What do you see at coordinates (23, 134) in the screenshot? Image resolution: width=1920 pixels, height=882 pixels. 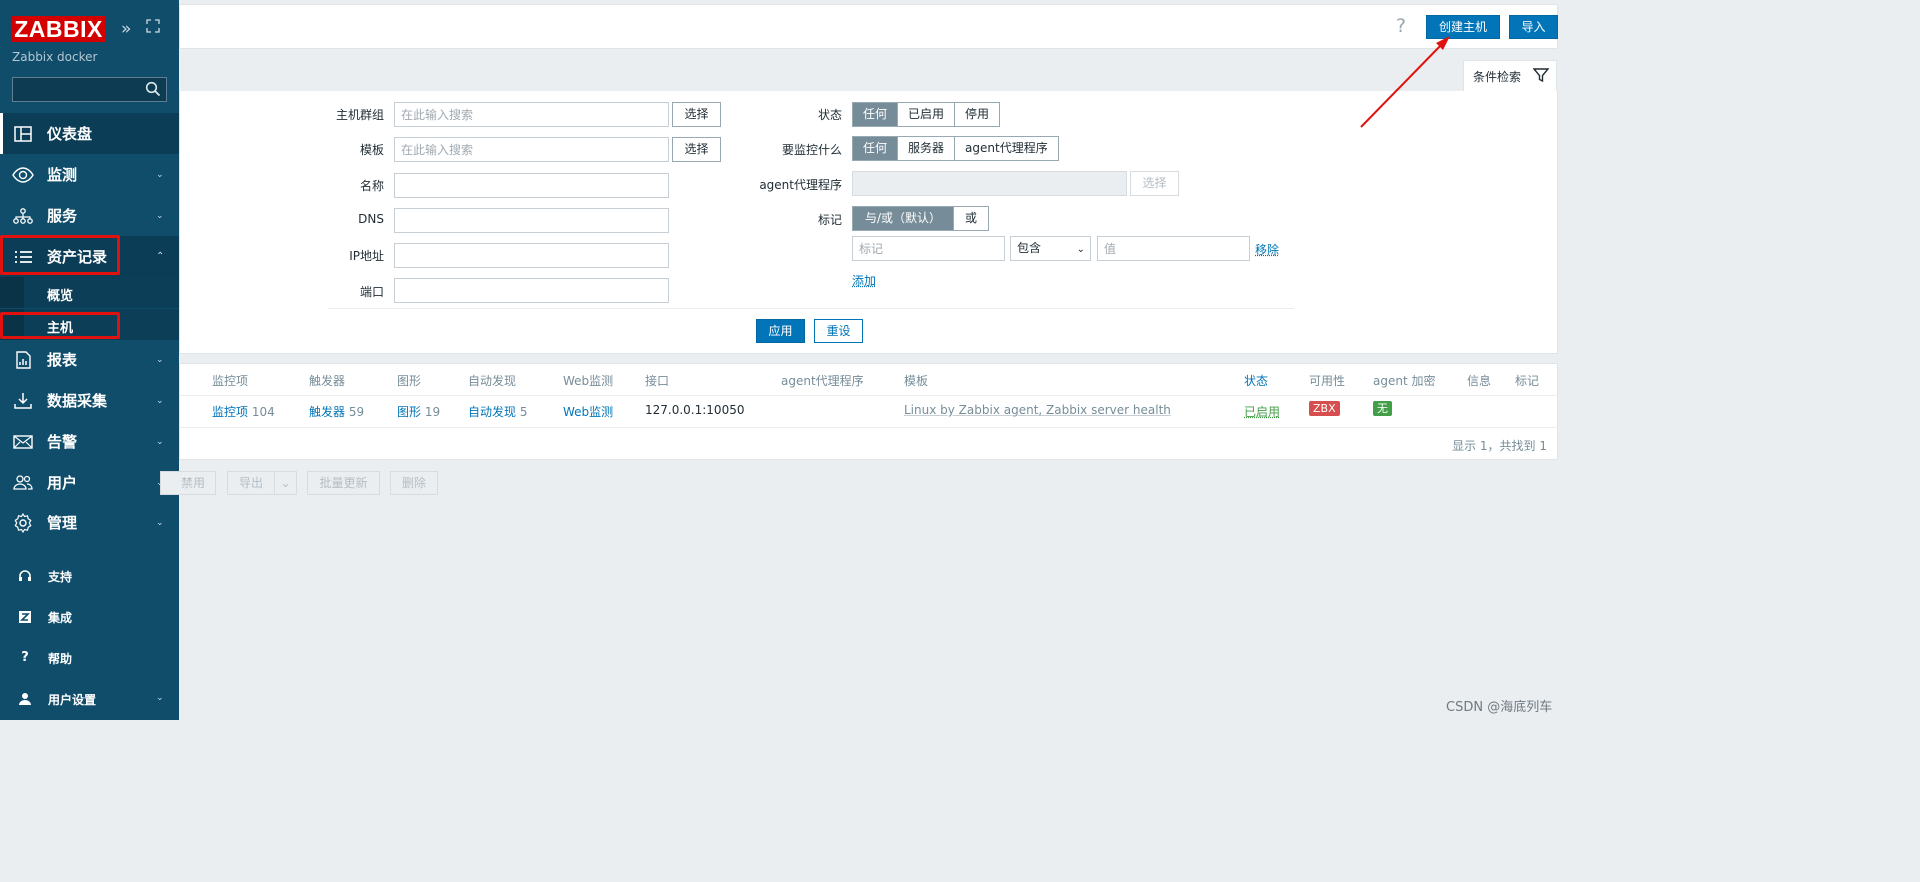 I see `dashboard-icon` at bounding box center [23, 134].